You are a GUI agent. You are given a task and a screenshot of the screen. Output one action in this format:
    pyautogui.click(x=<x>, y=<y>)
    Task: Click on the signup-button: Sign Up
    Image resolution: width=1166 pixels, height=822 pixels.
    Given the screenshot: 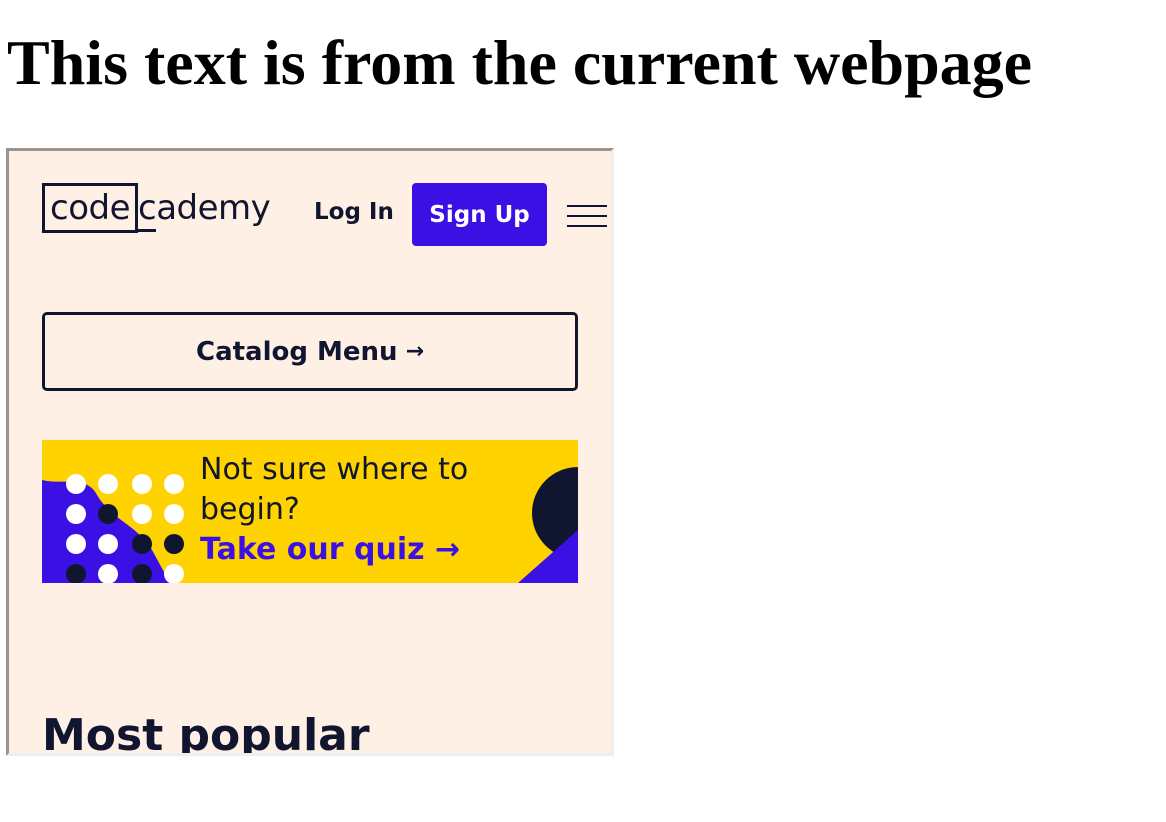 What is the action you would take?
    pyautogui.click(x=479, y=214)
    